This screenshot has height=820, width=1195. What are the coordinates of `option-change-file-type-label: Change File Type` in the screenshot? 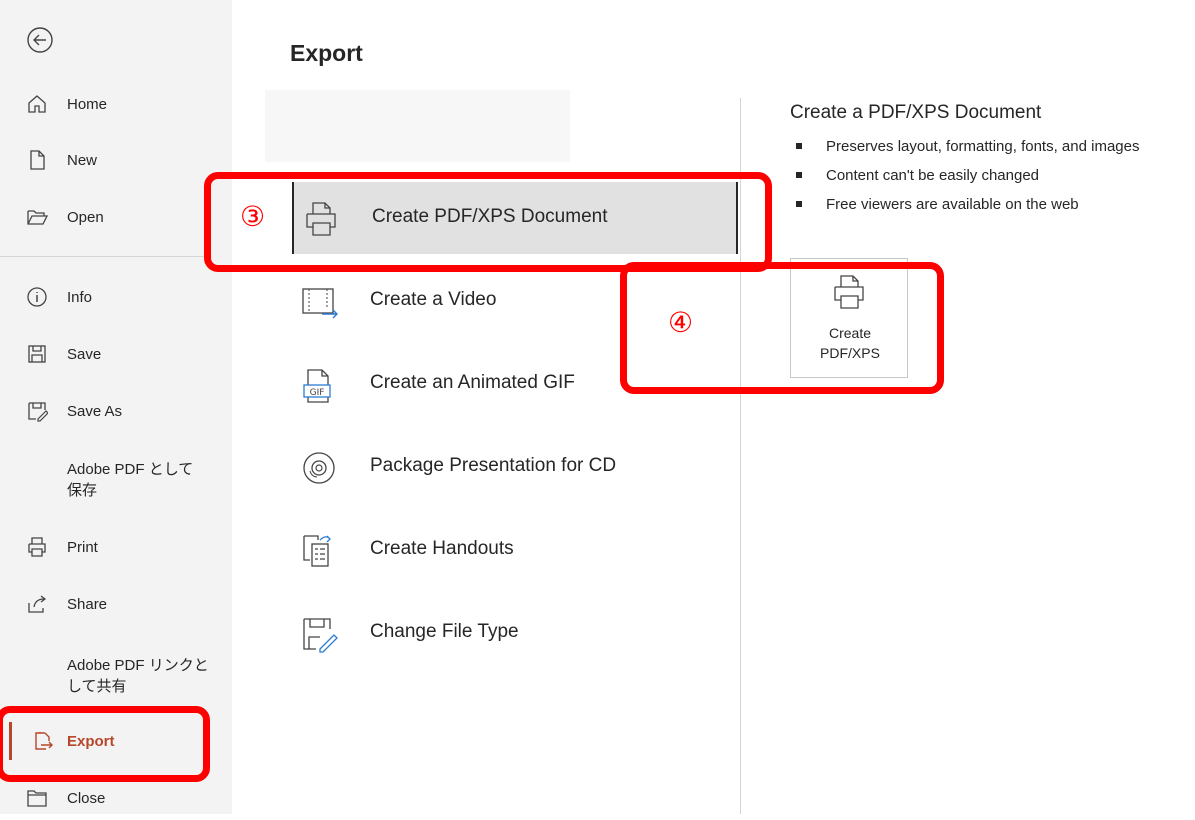 It's located at (444, 631).